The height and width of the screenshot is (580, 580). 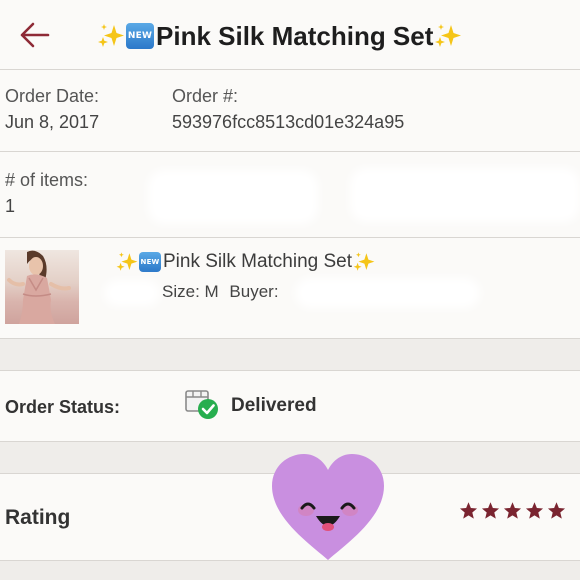 What do you see at coordinates (38, 517) in the screenshot?
I see `rating-label: Rating` at bounding box center [38, 517].